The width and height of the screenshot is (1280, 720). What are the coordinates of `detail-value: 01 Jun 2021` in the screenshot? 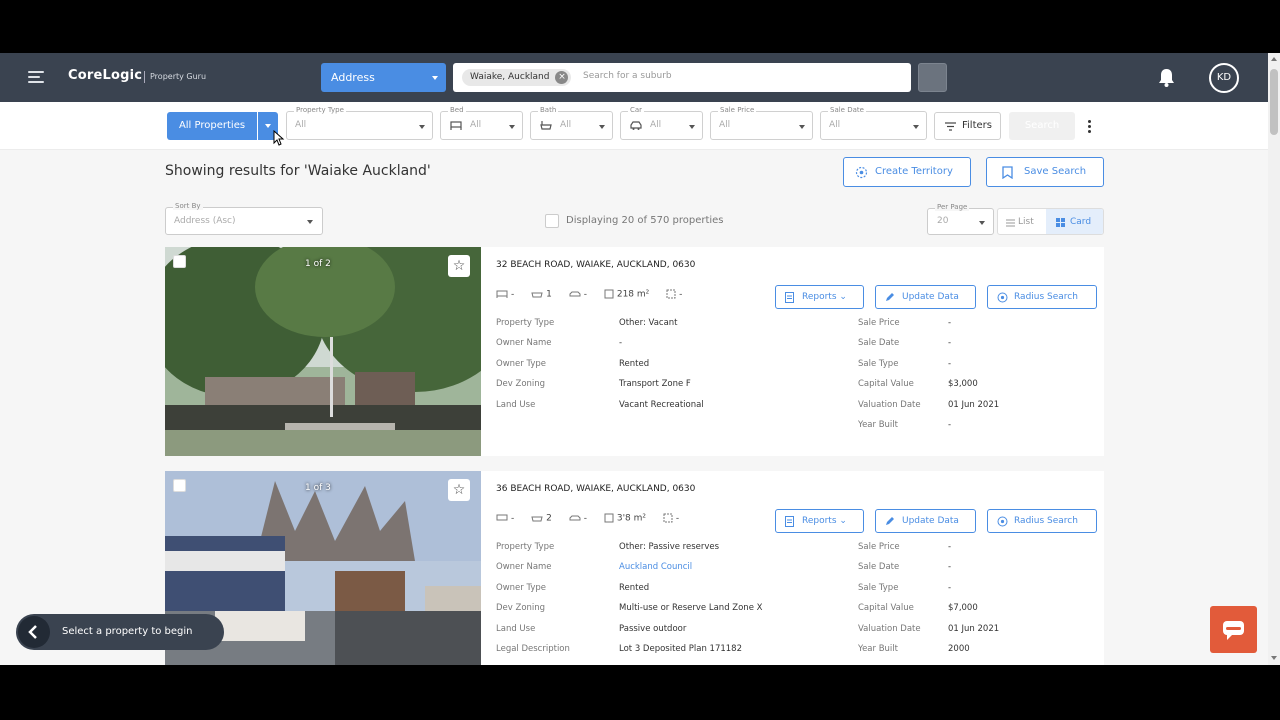 It's located at (974, 629).